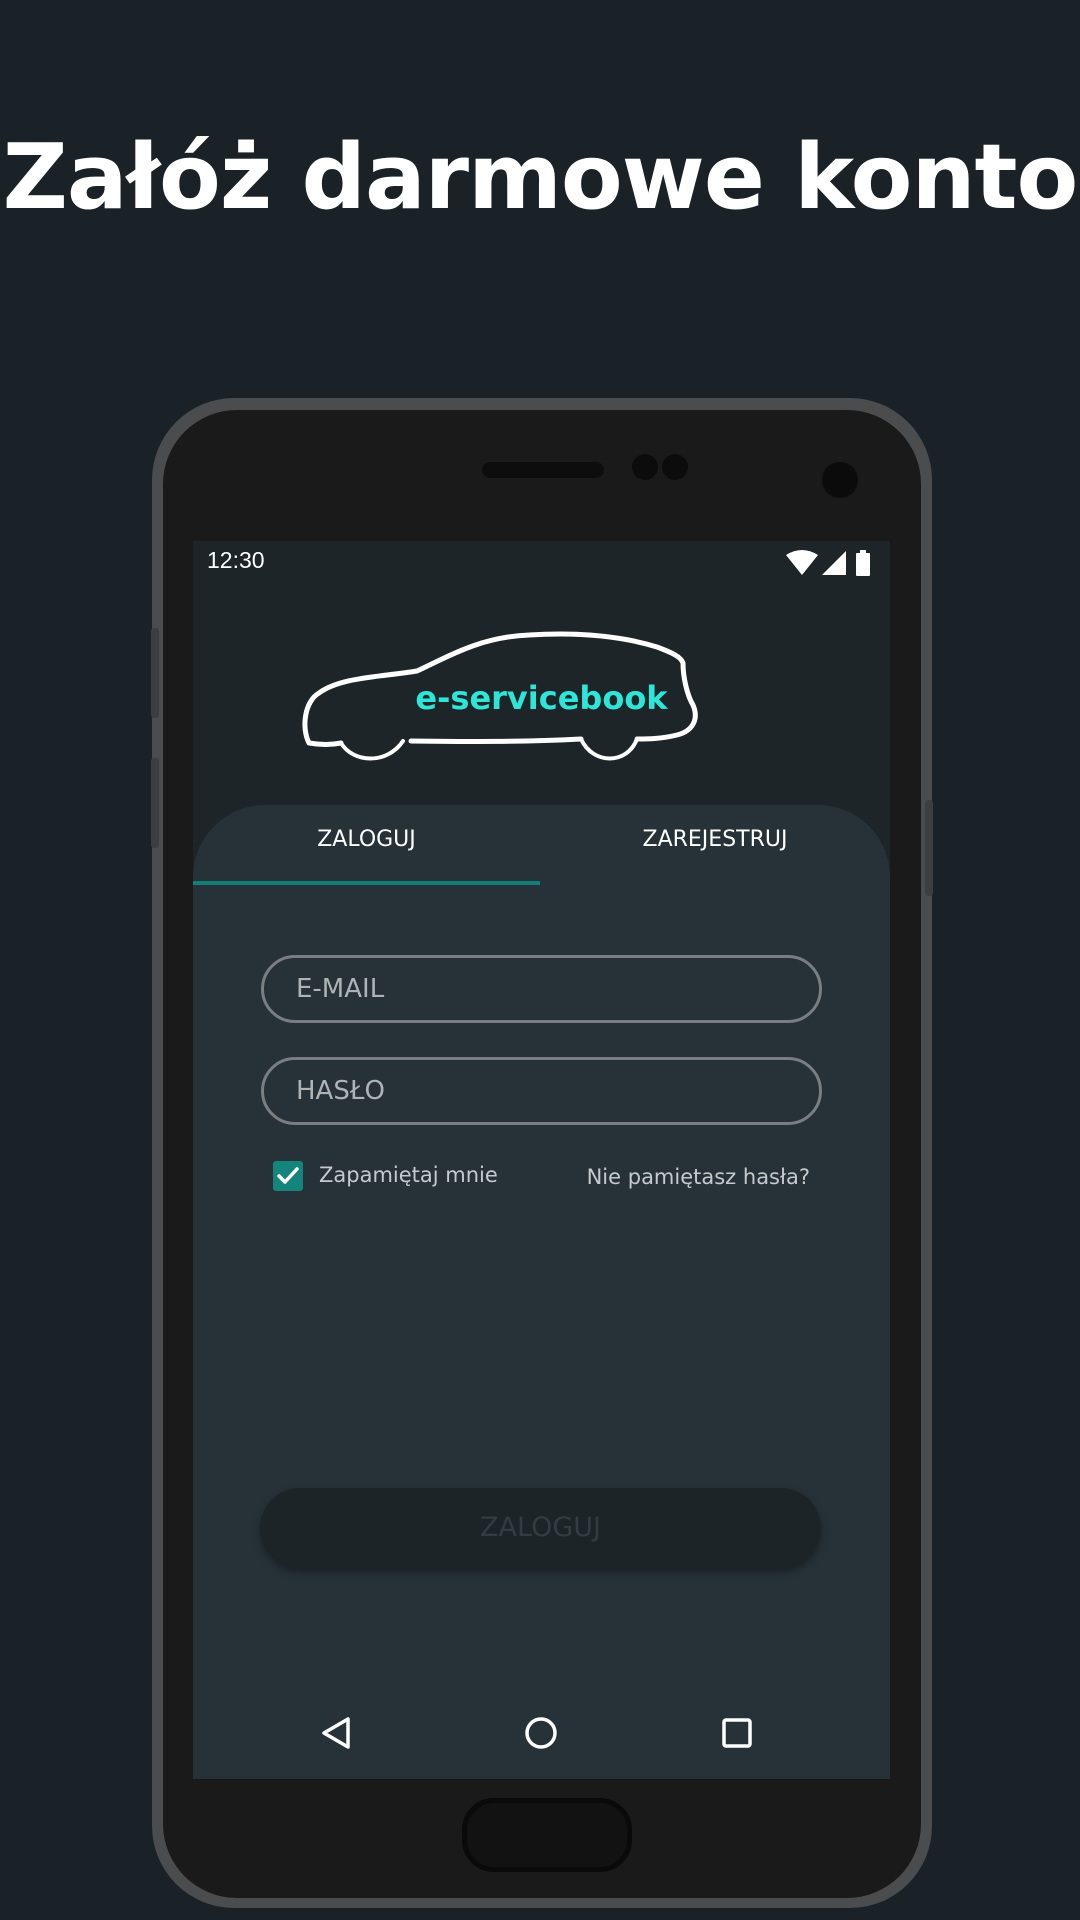  Describe the element at coordinates (715, 845) in the screenshot. I see `tab-register: ZAREJESTRUJ` at that location.